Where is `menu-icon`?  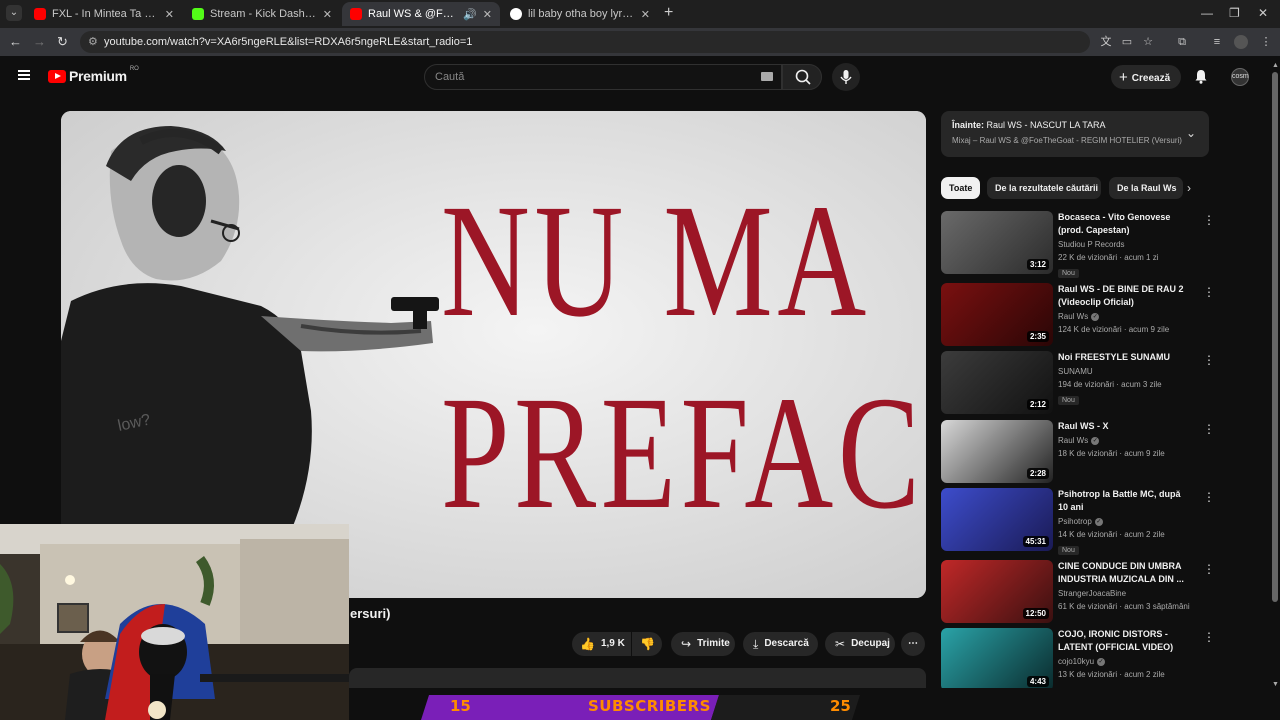 menu-icon is located at coordinates (24, 75).